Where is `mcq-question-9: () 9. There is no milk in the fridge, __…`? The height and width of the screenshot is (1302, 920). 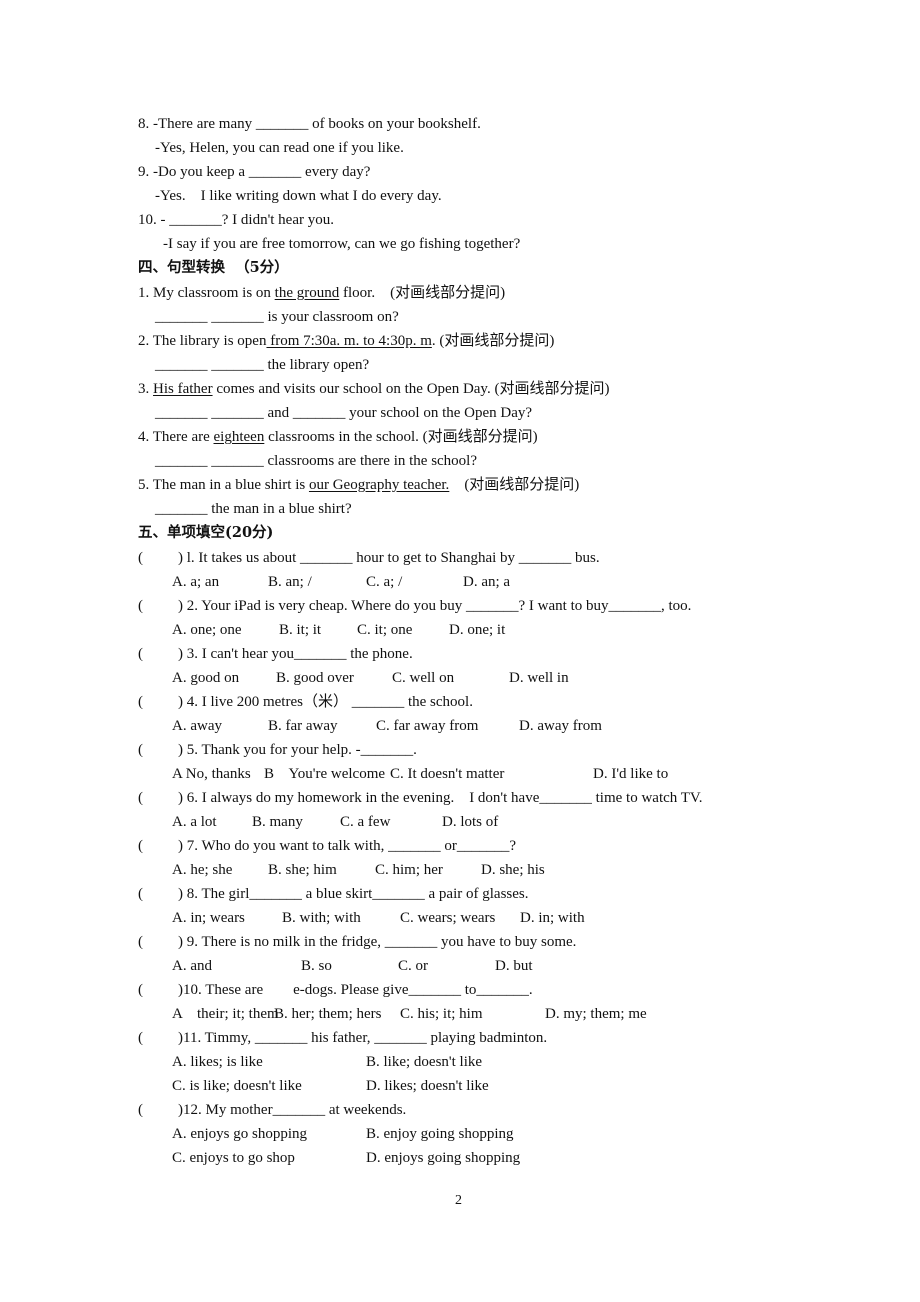
mcq-question-9: () 9. There is no milk in the fridge, __… is located at coordinates (357, 942).